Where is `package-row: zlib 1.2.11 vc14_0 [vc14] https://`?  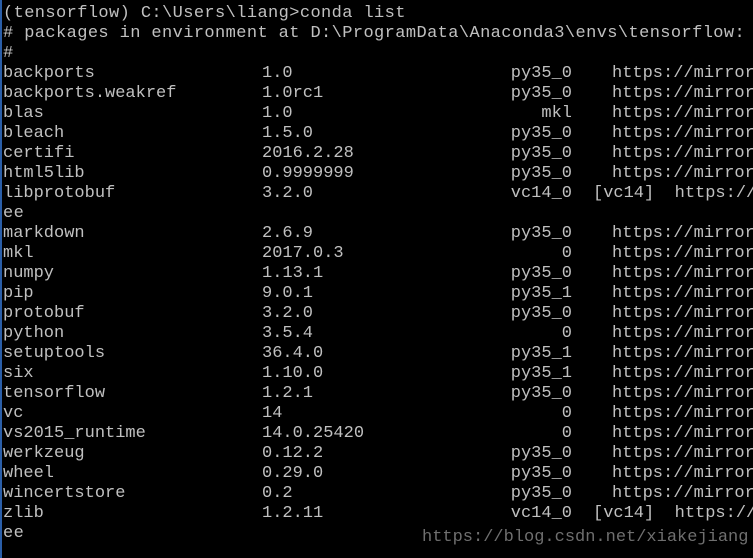 package-row: zlib 1.2.11 vc14_0 [vc14] https:// is located at coordinates (376, 514).